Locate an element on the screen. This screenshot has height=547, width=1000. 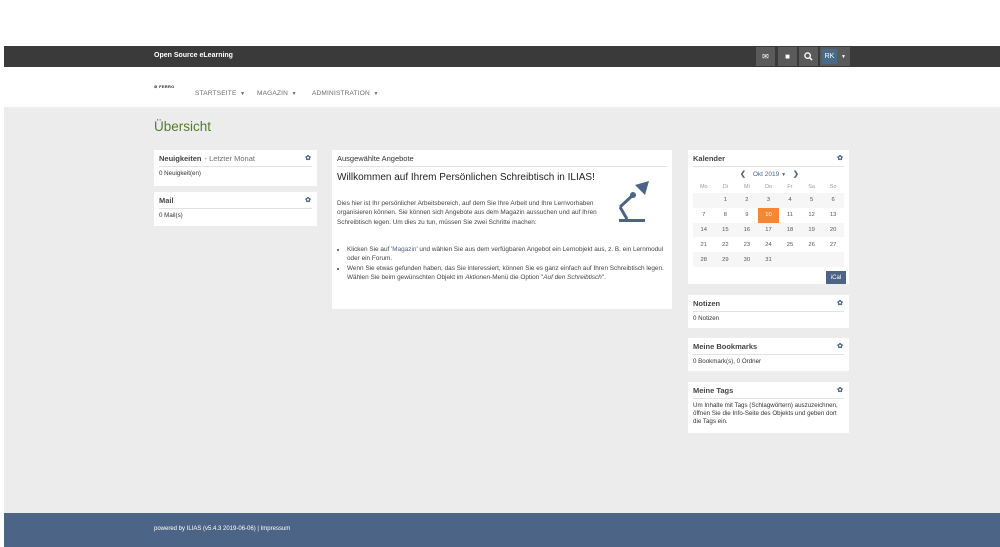
calendar-day: 31 is located at coordinates (768, 259).